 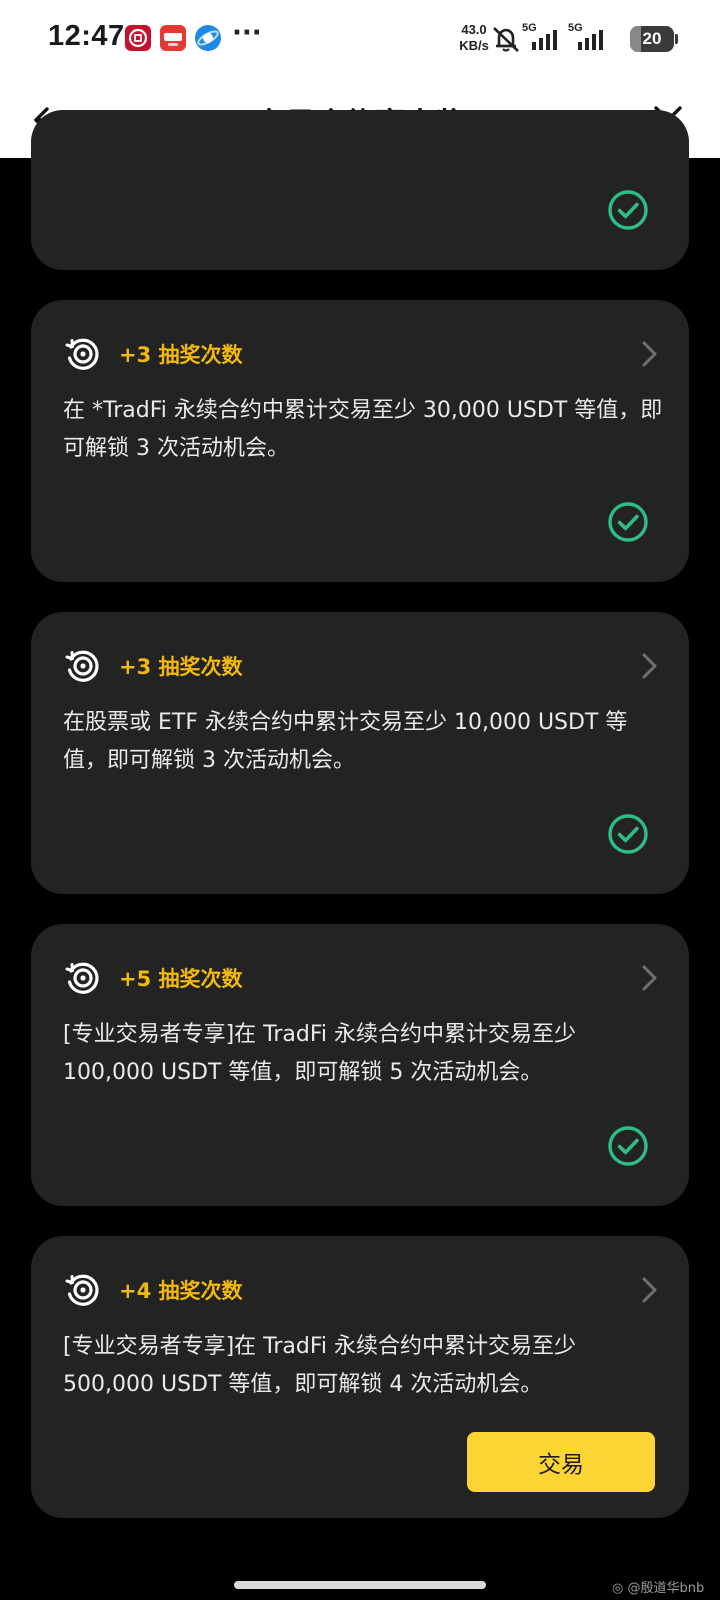 I want to click on watermark: ◎ @殷道华bnb, so click(x=658, y=1588).